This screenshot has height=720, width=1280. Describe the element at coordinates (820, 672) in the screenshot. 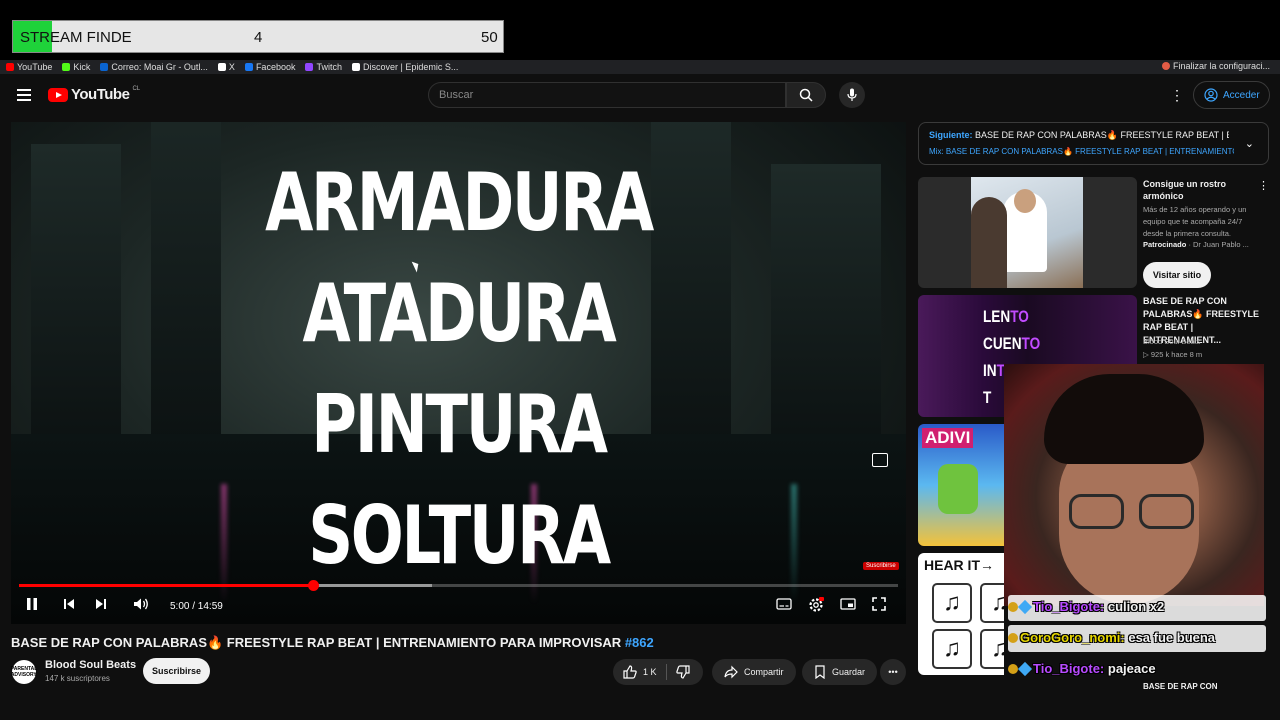

I see `bookmark-icon` at that location.